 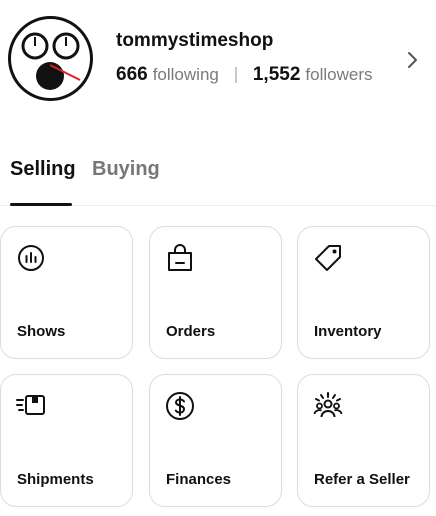 What do you see at coordinates (328, 405) in the screenshot?
I see `people-refer-icon` at bounding box center [328, 405].